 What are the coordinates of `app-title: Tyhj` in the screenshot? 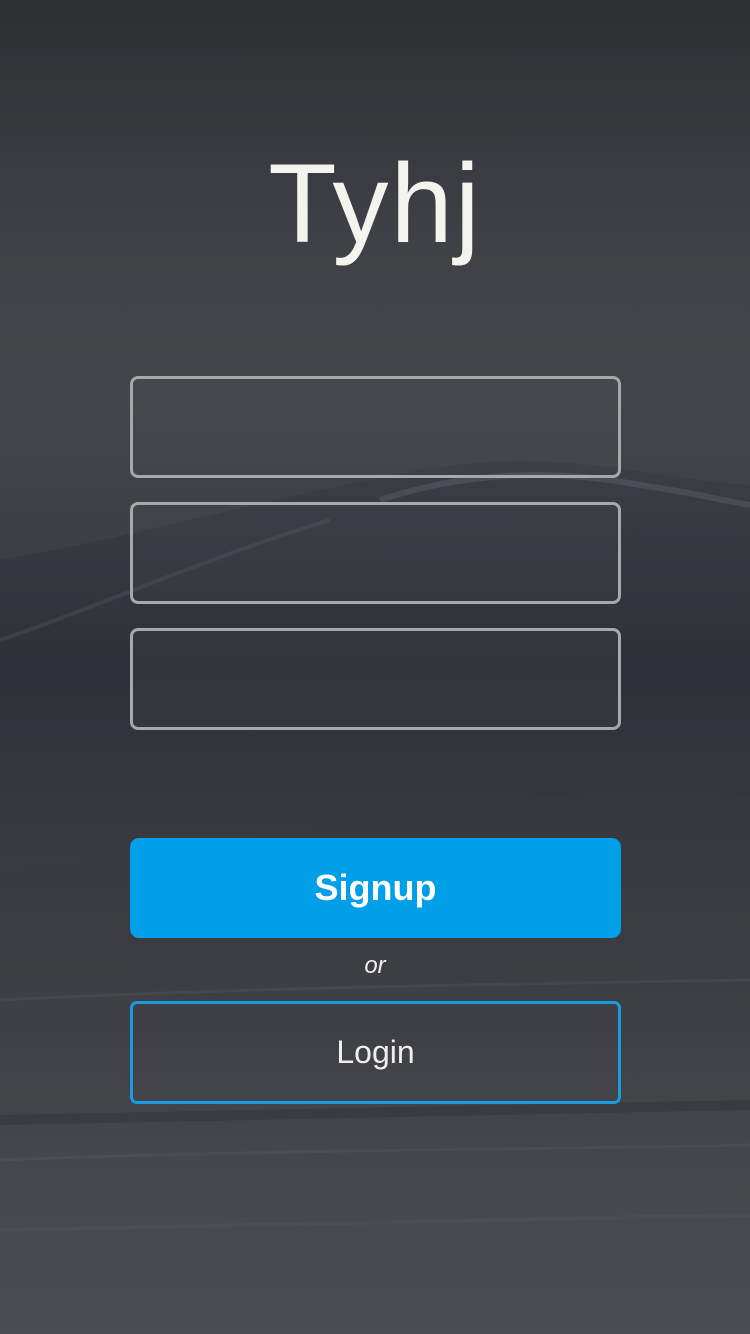 It's located at (375, 203).